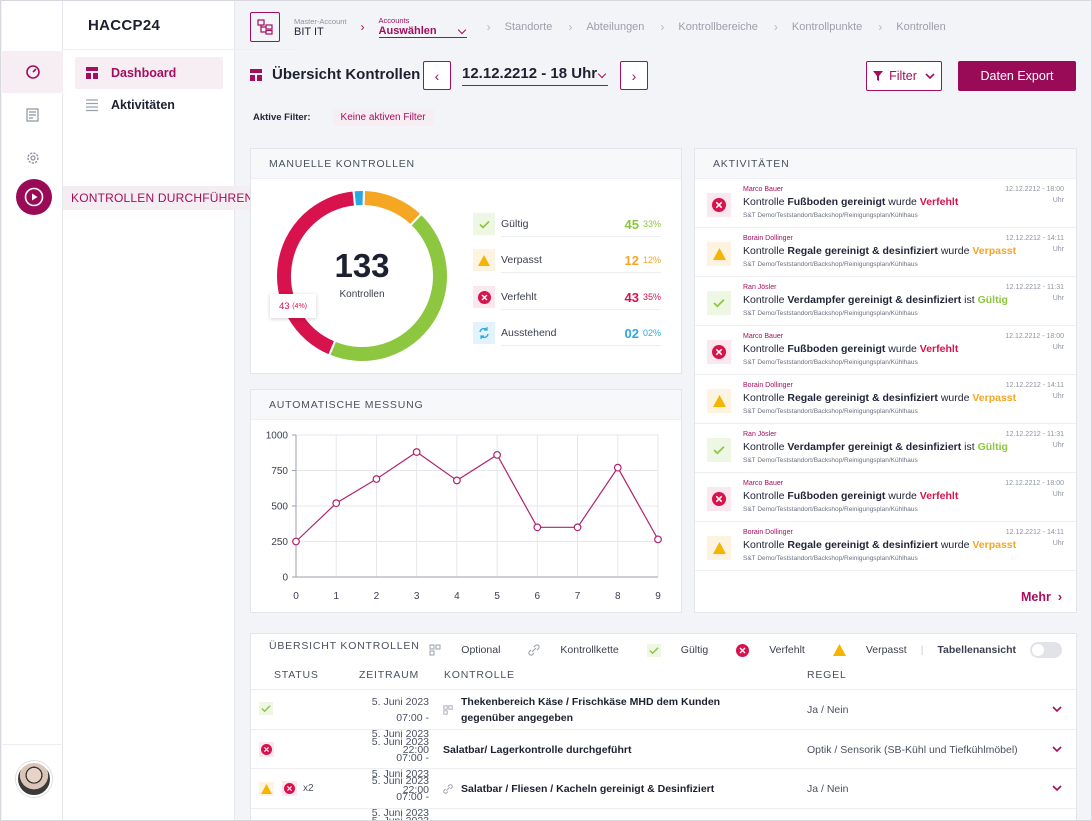 This screenshot has width=1092, height=821. I want to click on rail-list-button, so click(32, 115).